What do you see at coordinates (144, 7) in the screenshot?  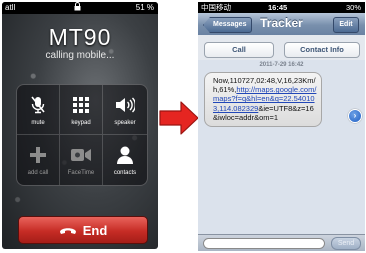 I see `battery-label: 51 %` at bounding box center [144, 7].